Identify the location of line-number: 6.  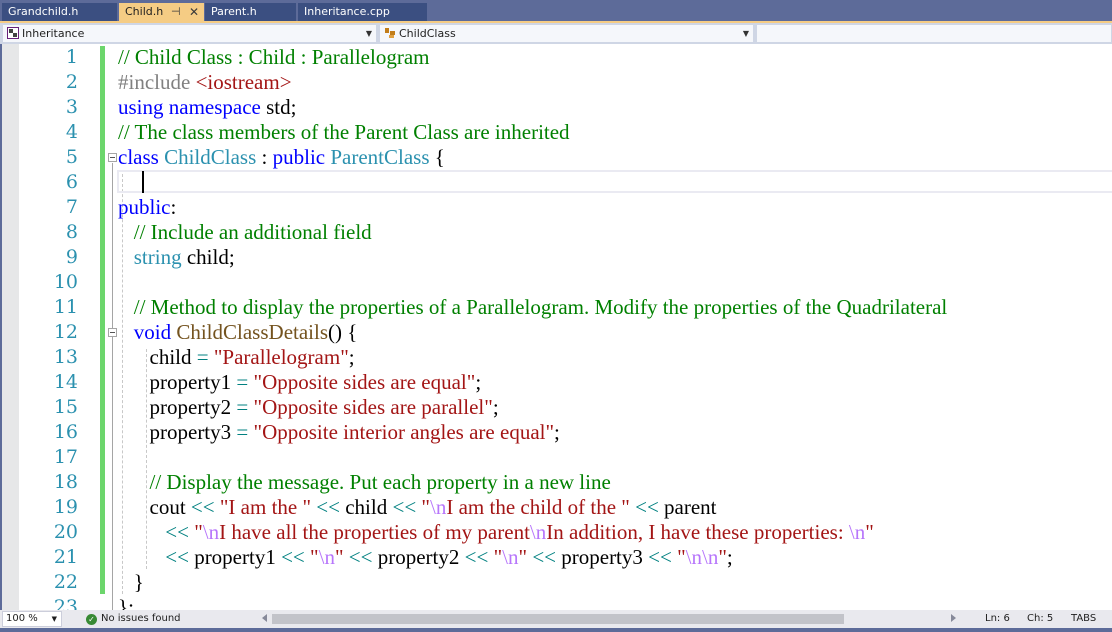
(71, 182).